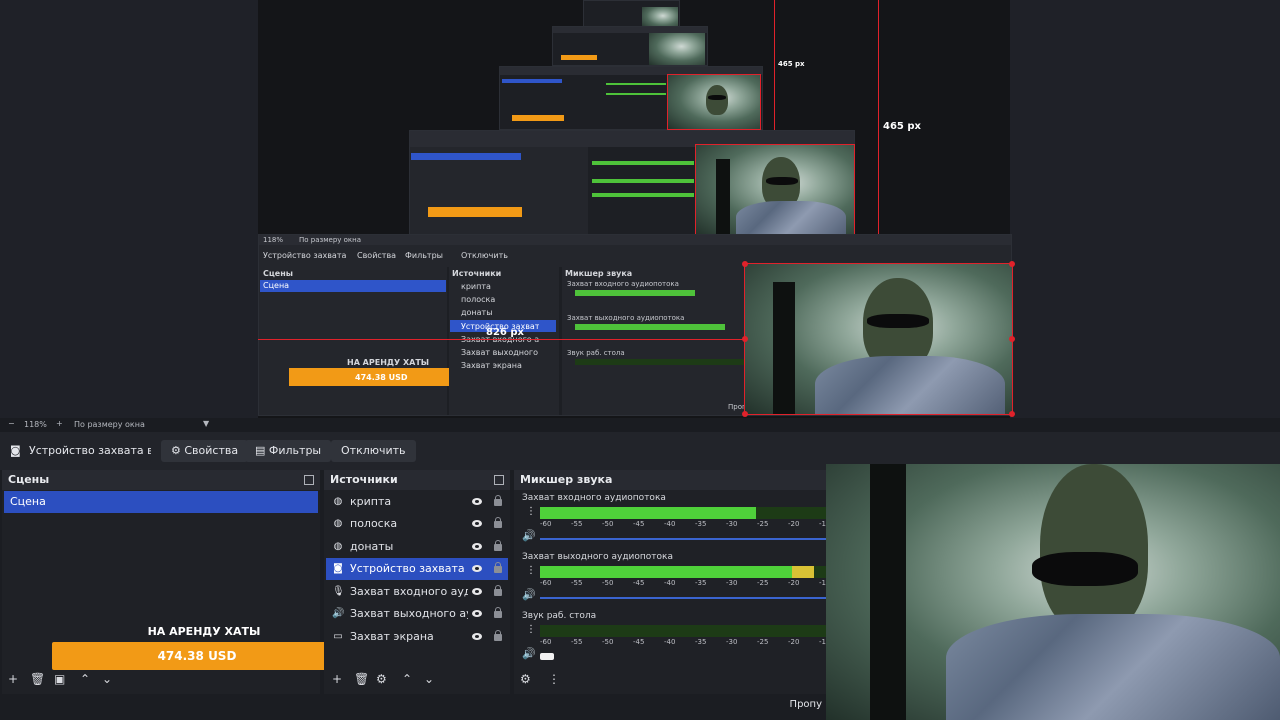  Describe the element at coordinates (59, 679) in the screenshot. I see `filter-icon: ▣` at that location.